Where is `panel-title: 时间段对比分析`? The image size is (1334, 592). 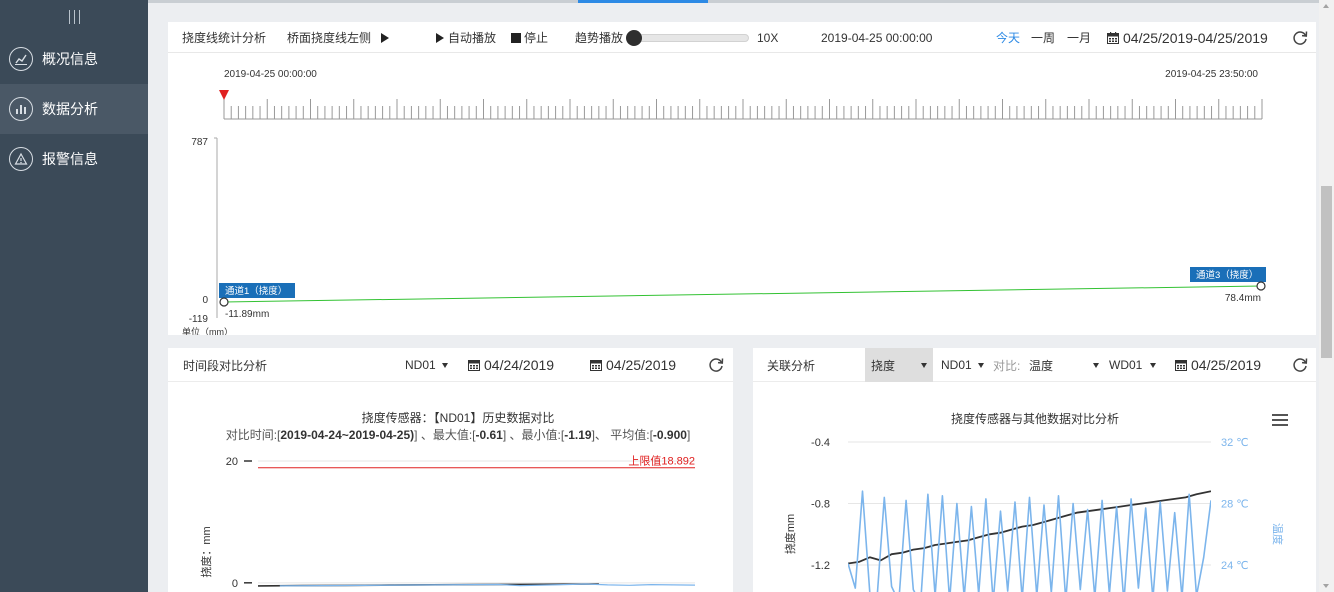 panel-title: 时间段对比分析 is located at coordinates (225, 365).